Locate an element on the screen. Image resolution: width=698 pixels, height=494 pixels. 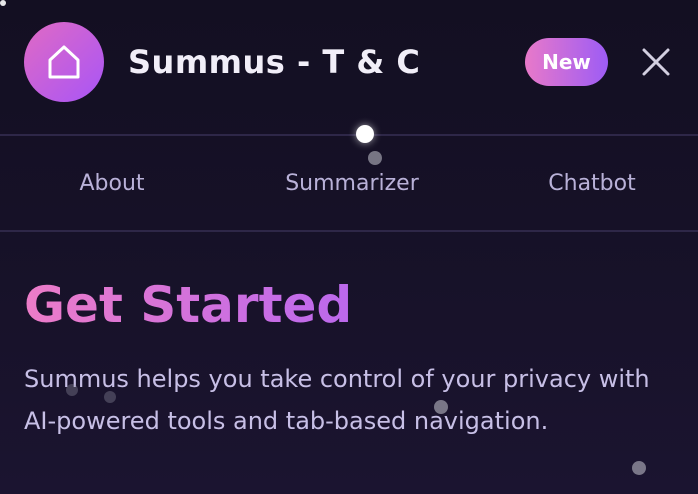
close-icon is located at coordinates (656, 62).